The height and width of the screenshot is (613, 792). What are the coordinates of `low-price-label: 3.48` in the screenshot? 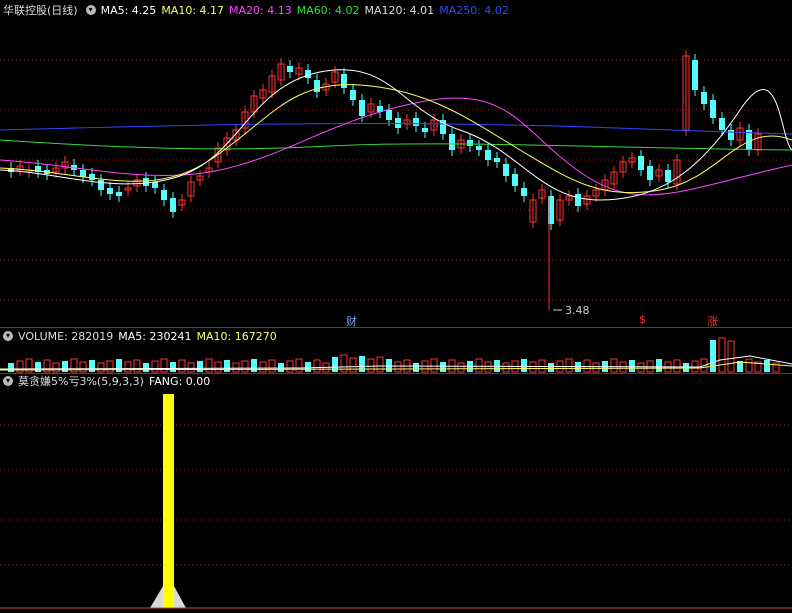 It's located at (577, 310).